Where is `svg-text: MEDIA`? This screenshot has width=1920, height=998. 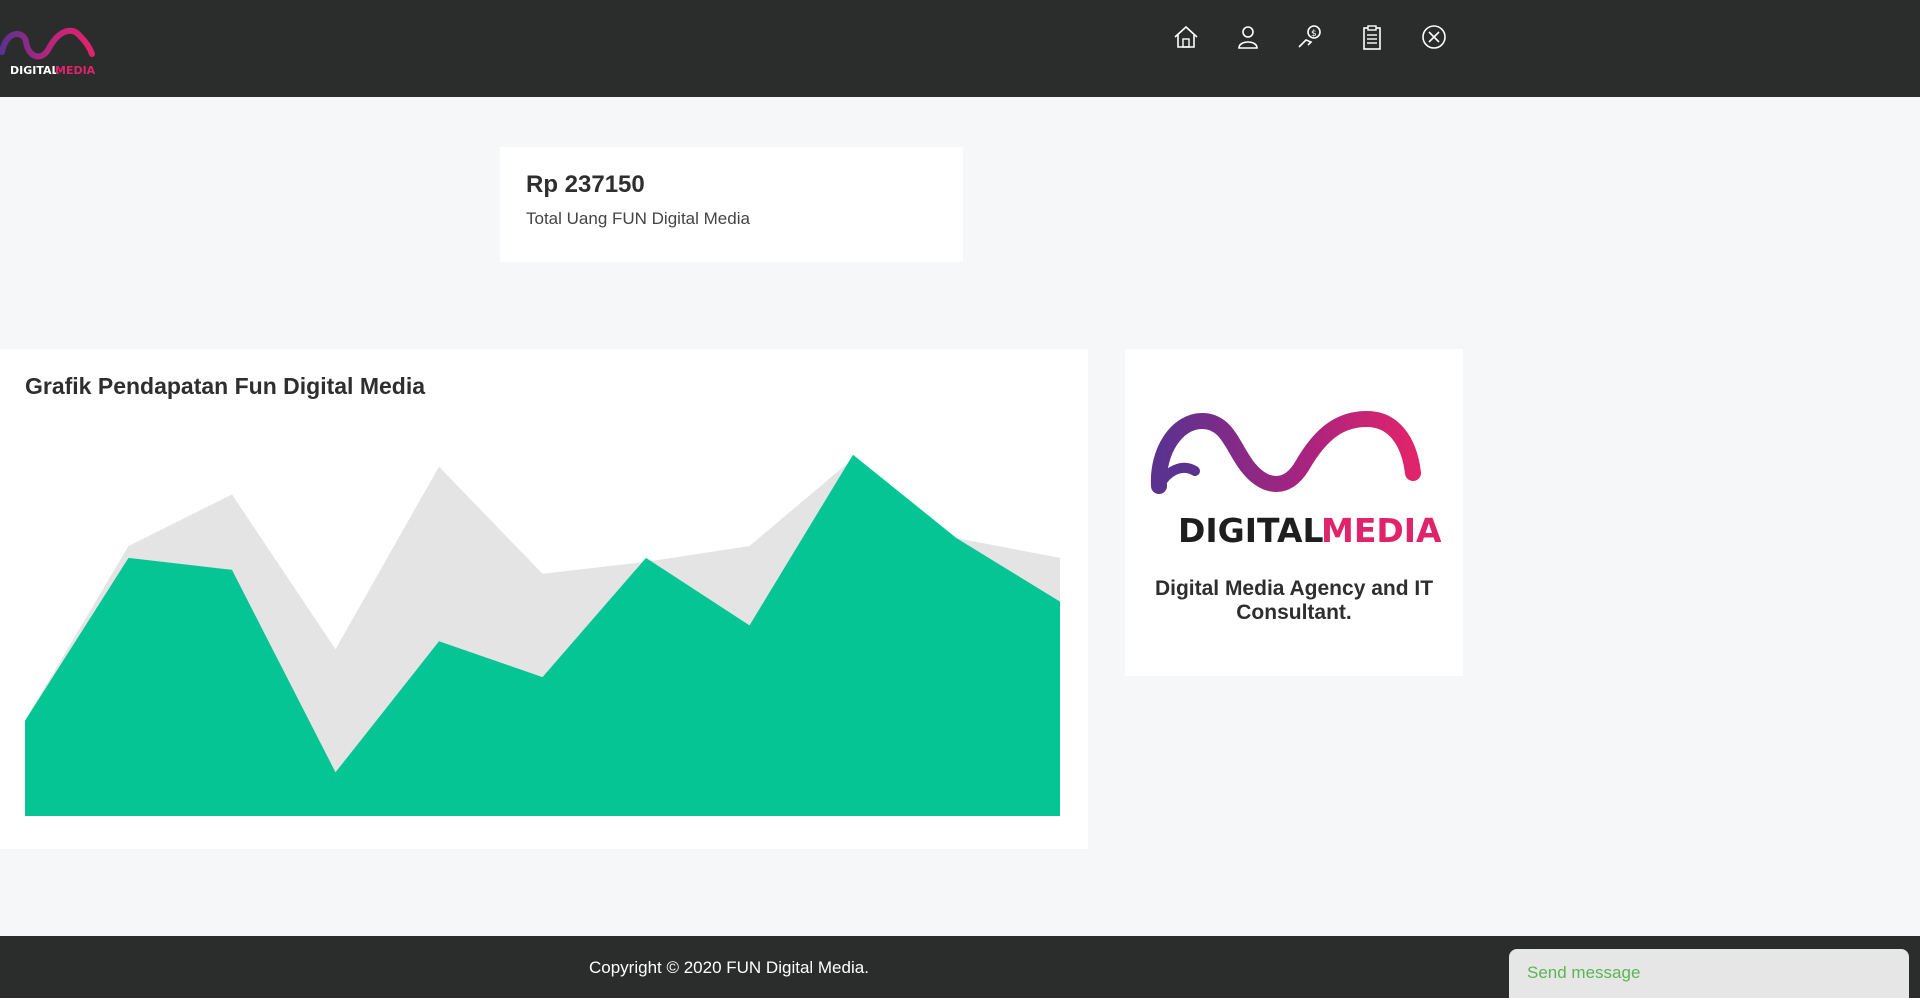
svg-text: MEDIA is located at coordinates (75, 70).